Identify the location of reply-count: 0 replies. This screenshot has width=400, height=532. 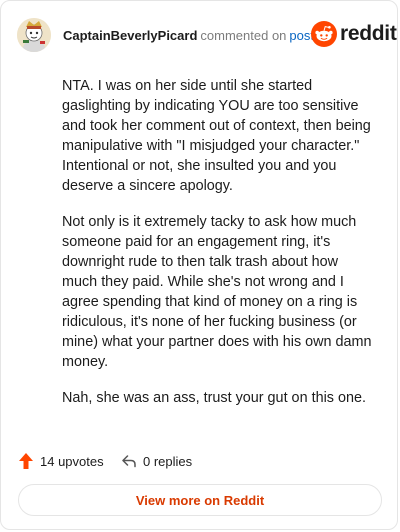
(168, 461).